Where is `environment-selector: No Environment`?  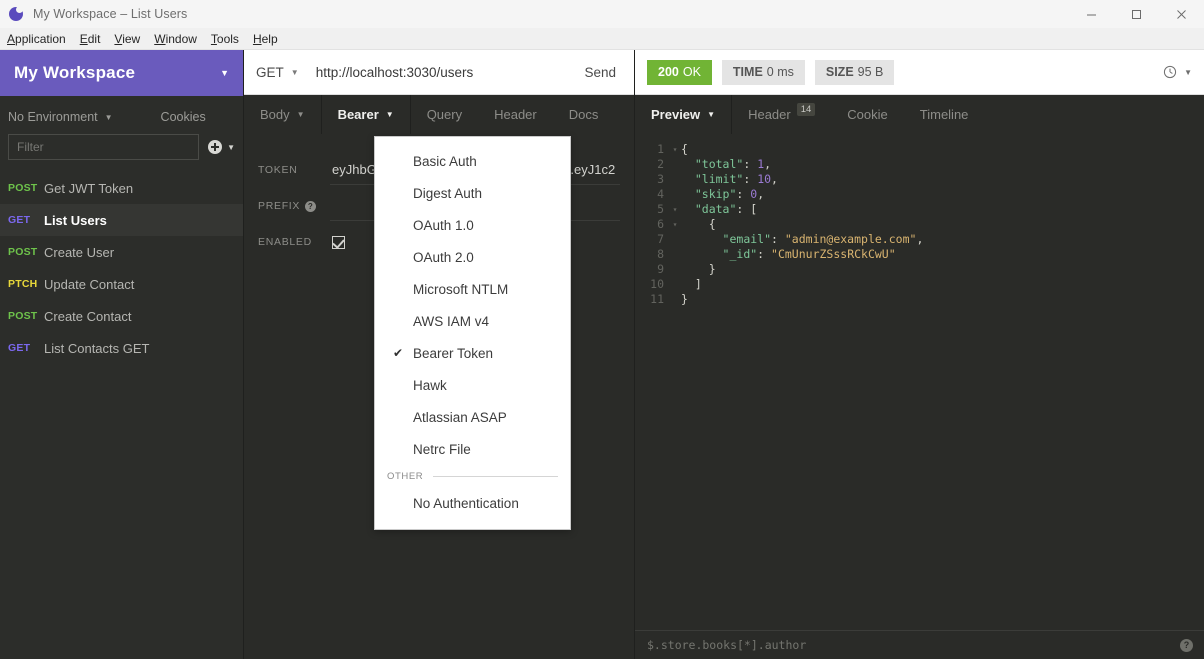 environment-selector: No Environment is located at coordinates (53, 117).